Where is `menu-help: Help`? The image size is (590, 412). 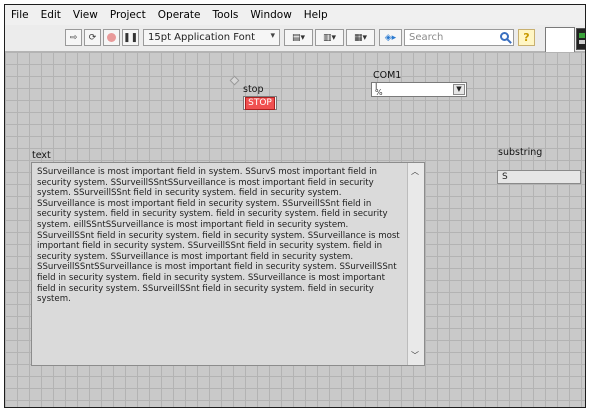 menu-help: Help is located at coordinates (316, 15).